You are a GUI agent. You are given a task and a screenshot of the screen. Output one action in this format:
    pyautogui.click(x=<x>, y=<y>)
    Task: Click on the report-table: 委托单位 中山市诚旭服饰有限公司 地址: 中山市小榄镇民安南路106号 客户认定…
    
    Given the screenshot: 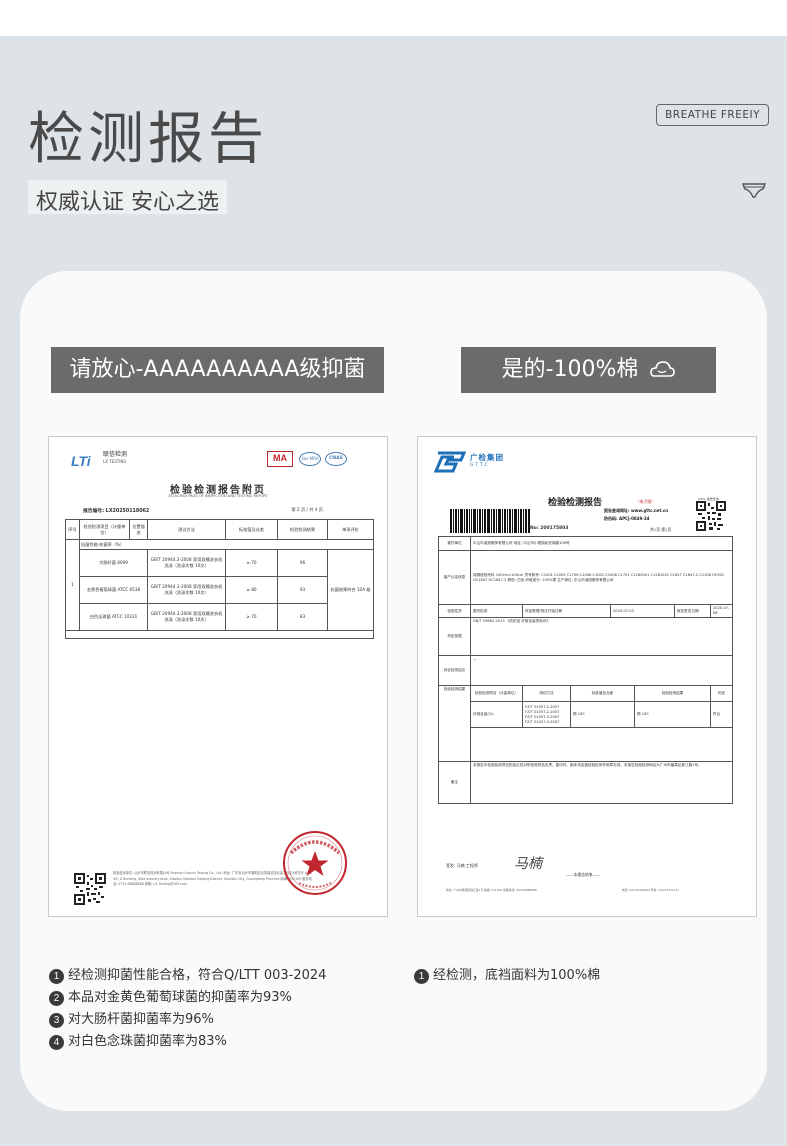 What is the action you would take?
    pyautogui.click(x=585, y=670)
    